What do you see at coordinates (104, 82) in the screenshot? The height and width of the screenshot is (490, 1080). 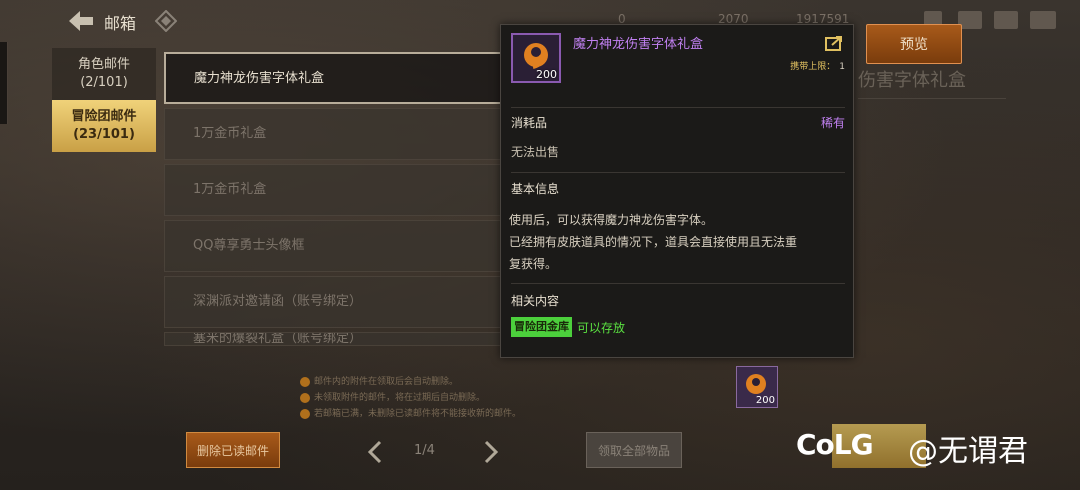 I see `tab-count: (2/101)` at bounding box center [104, 82].